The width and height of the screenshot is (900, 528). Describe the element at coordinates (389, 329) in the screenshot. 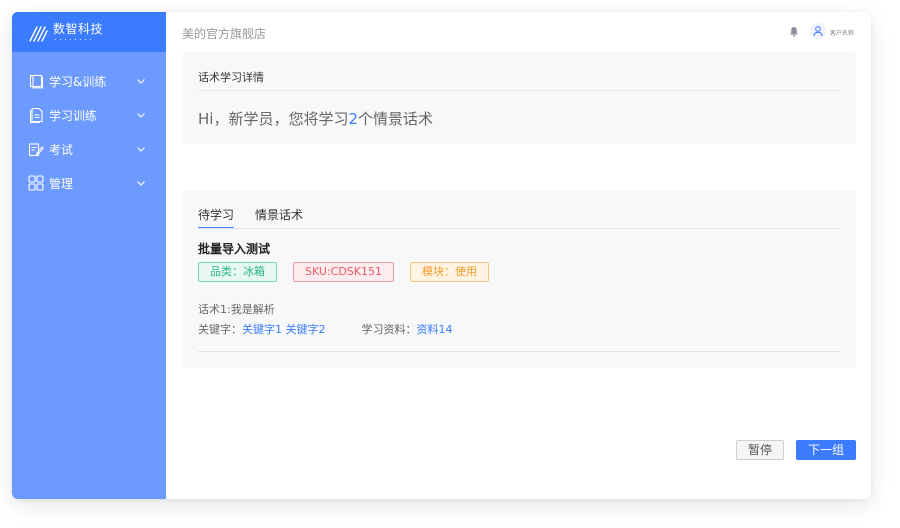

I see `materials-label: 学习资料：` at that location.